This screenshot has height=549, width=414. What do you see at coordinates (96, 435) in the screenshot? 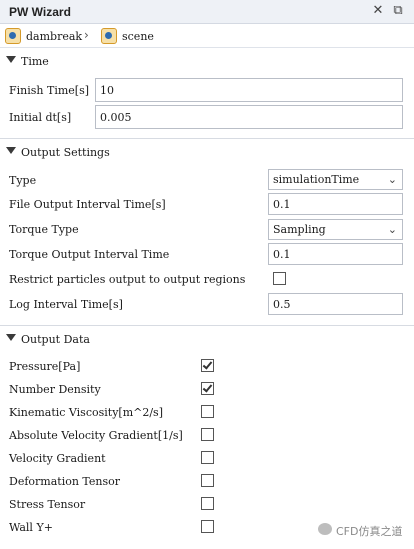
I see `output-item-label: Absolute Velocity Gradient[1/s]` at bounding box center [96, 435].